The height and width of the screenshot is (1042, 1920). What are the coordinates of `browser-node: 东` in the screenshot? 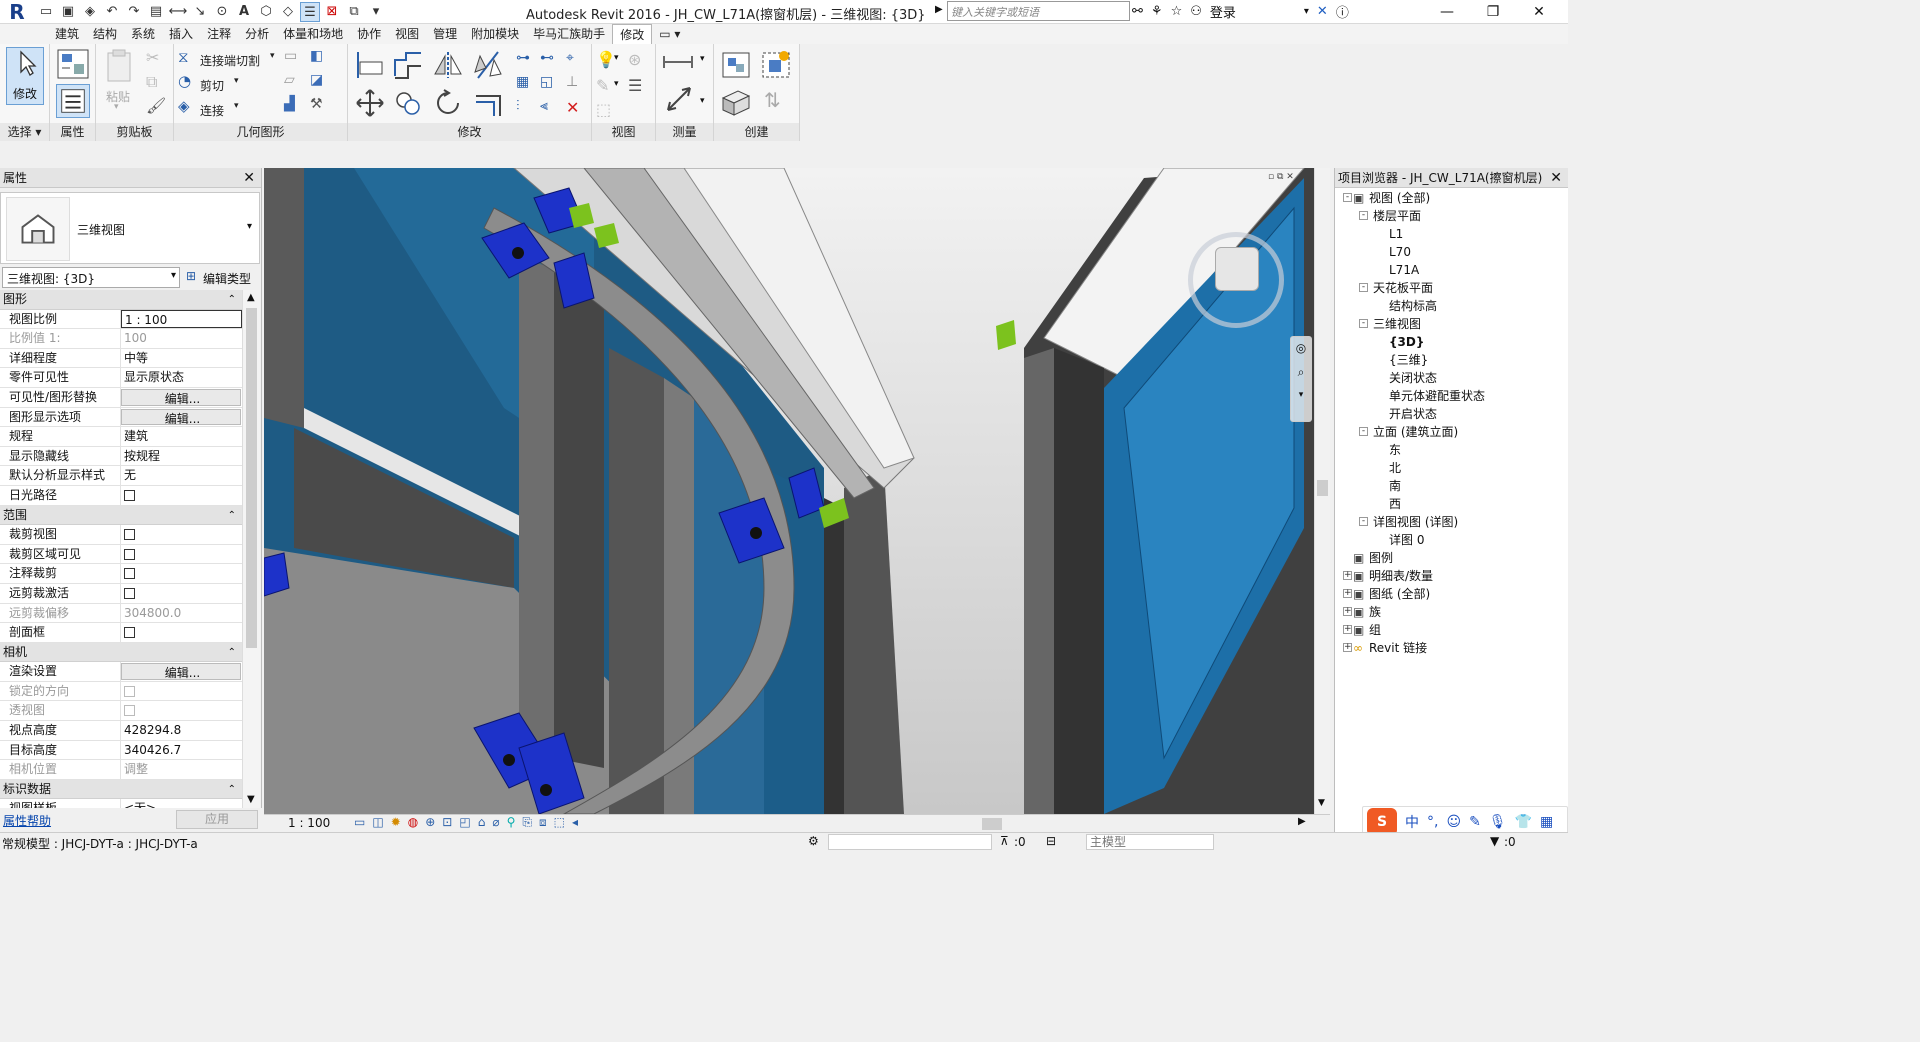 It's located at (1452, 450).